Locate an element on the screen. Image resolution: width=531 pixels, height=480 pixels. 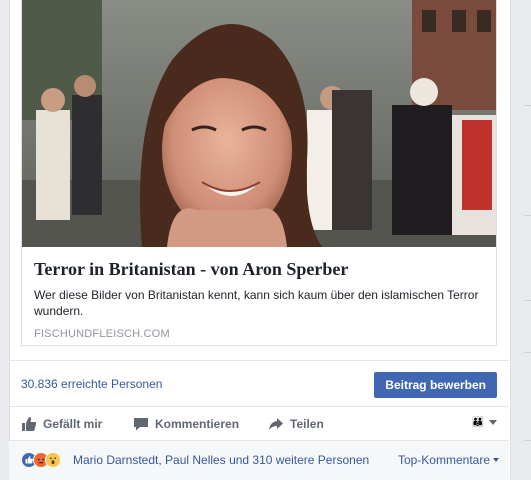
reaction-icons is located at coordinates (46, 460).